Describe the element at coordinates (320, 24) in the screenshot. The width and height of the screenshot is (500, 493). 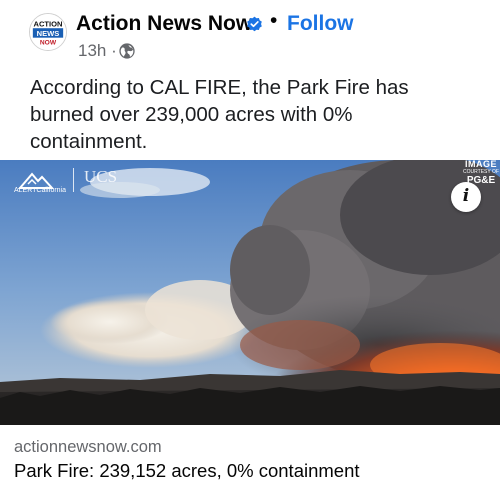
I see `follow-button: Follow` at that location.